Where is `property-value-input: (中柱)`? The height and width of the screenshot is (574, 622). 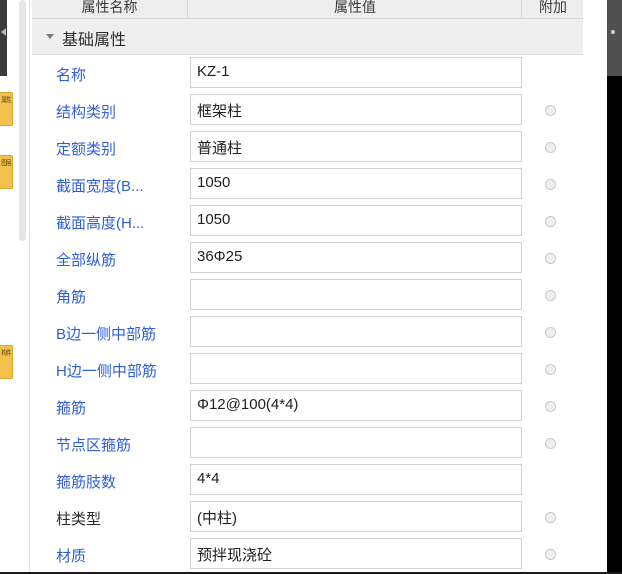 property-value-input: (中柱) is located at coordinates (356, 516).